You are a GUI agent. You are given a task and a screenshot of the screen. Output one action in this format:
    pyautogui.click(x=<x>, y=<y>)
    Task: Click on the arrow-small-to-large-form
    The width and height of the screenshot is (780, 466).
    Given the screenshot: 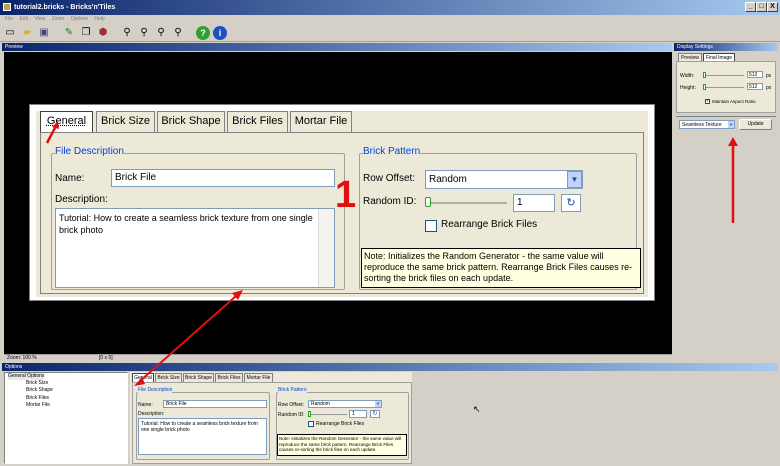 What is the action you would take?
    pyautogui.click(x=188, y=338)
    